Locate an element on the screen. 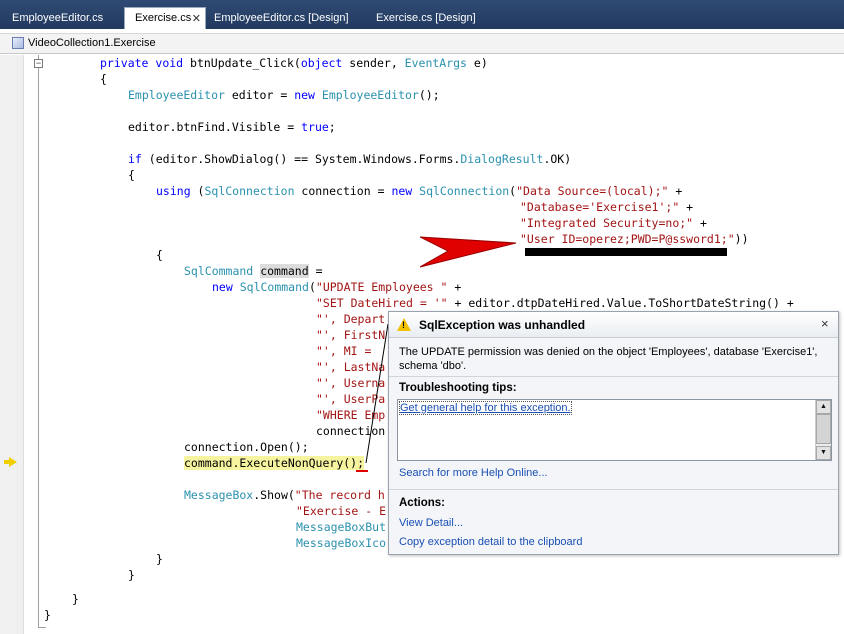 This screenshot has width=844, height=634. scroll-up-icon: ▲ is located at coordinates (823, 407).